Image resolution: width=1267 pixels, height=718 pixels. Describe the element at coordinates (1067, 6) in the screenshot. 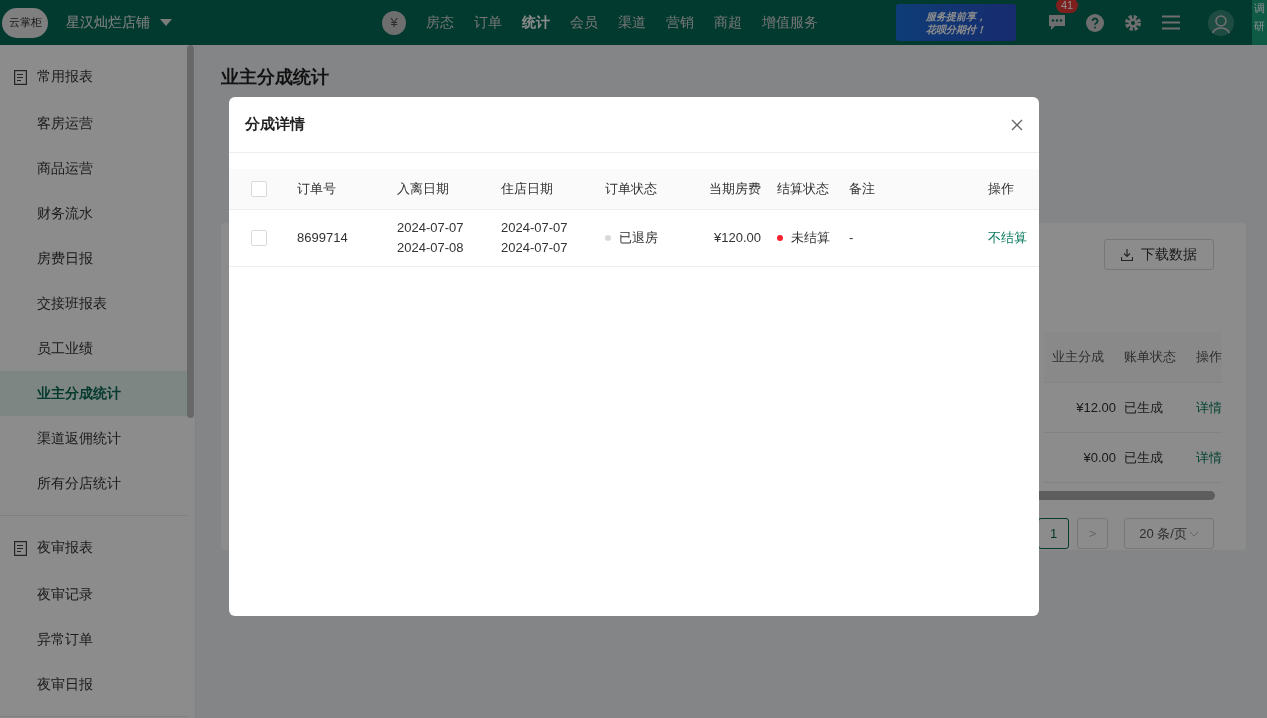

I see `message-badge: 41` at that location.